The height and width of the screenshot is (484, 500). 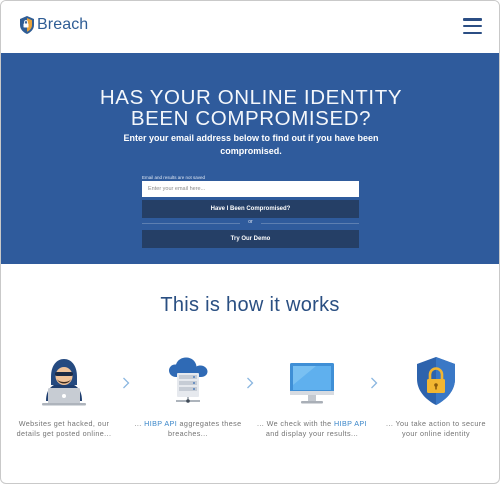 I want to click on check-compromised-button: Have I Been Compromised?, so click(x=250, y=209).